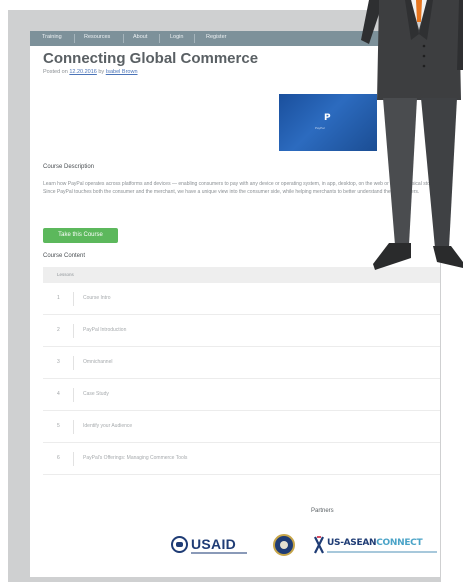  Describe the element at coordinates (65, 274) in the screenshot. I see `table-header-label: Lessons` at that location.